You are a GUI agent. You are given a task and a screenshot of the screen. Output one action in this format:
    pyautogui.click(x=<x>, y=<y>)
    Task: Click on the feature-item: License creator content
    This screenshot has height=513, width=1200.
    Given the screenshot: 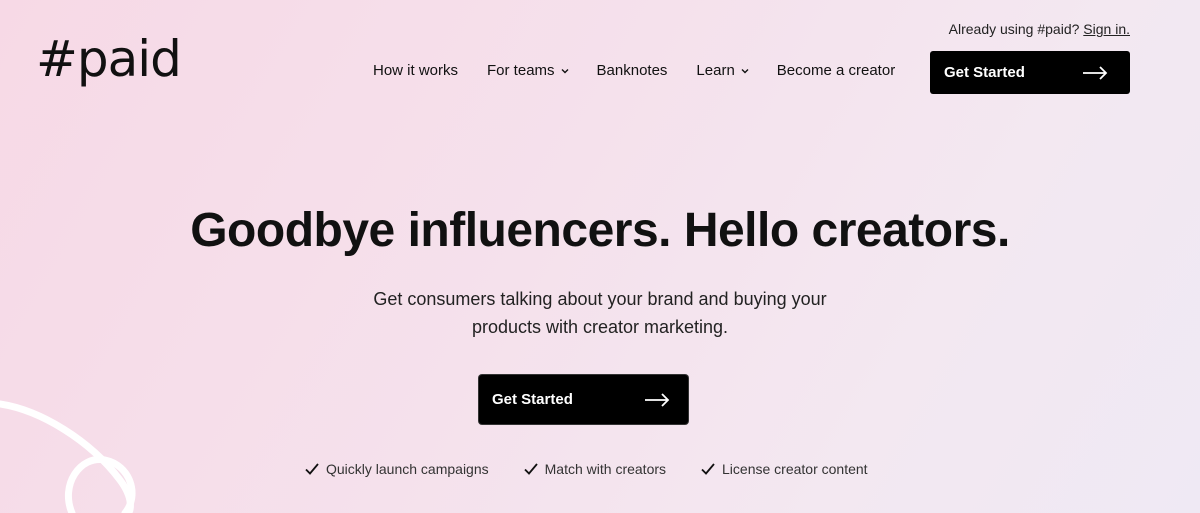 What is the action you would take?
    pyautogui.click(x=784, y=469)
    